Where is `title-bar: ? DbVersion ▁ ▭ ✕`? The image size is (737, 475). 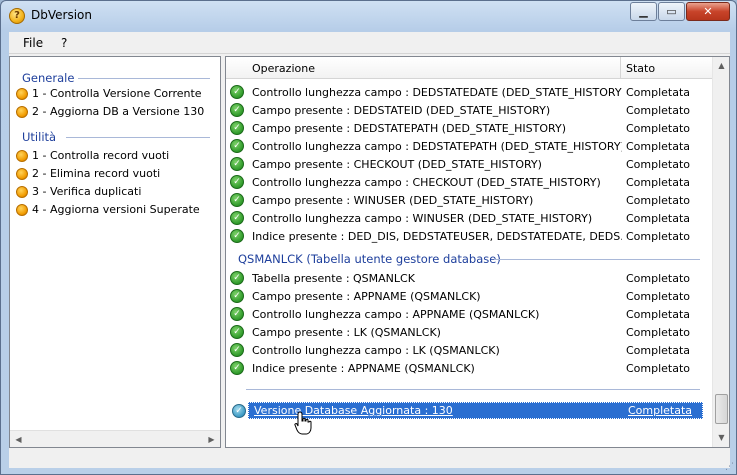 title-bar: ? DbVersion ▁ ▭ ✕ is located at coordinates (368, 16).